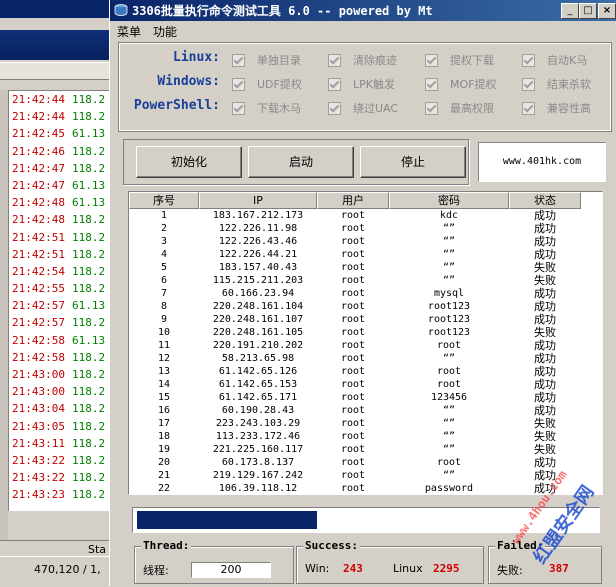  Describe the element at coordinates (365, 397) in the screenshot. I see `table-row: 15 61.142.65.171 root 123456 成功` at that location.